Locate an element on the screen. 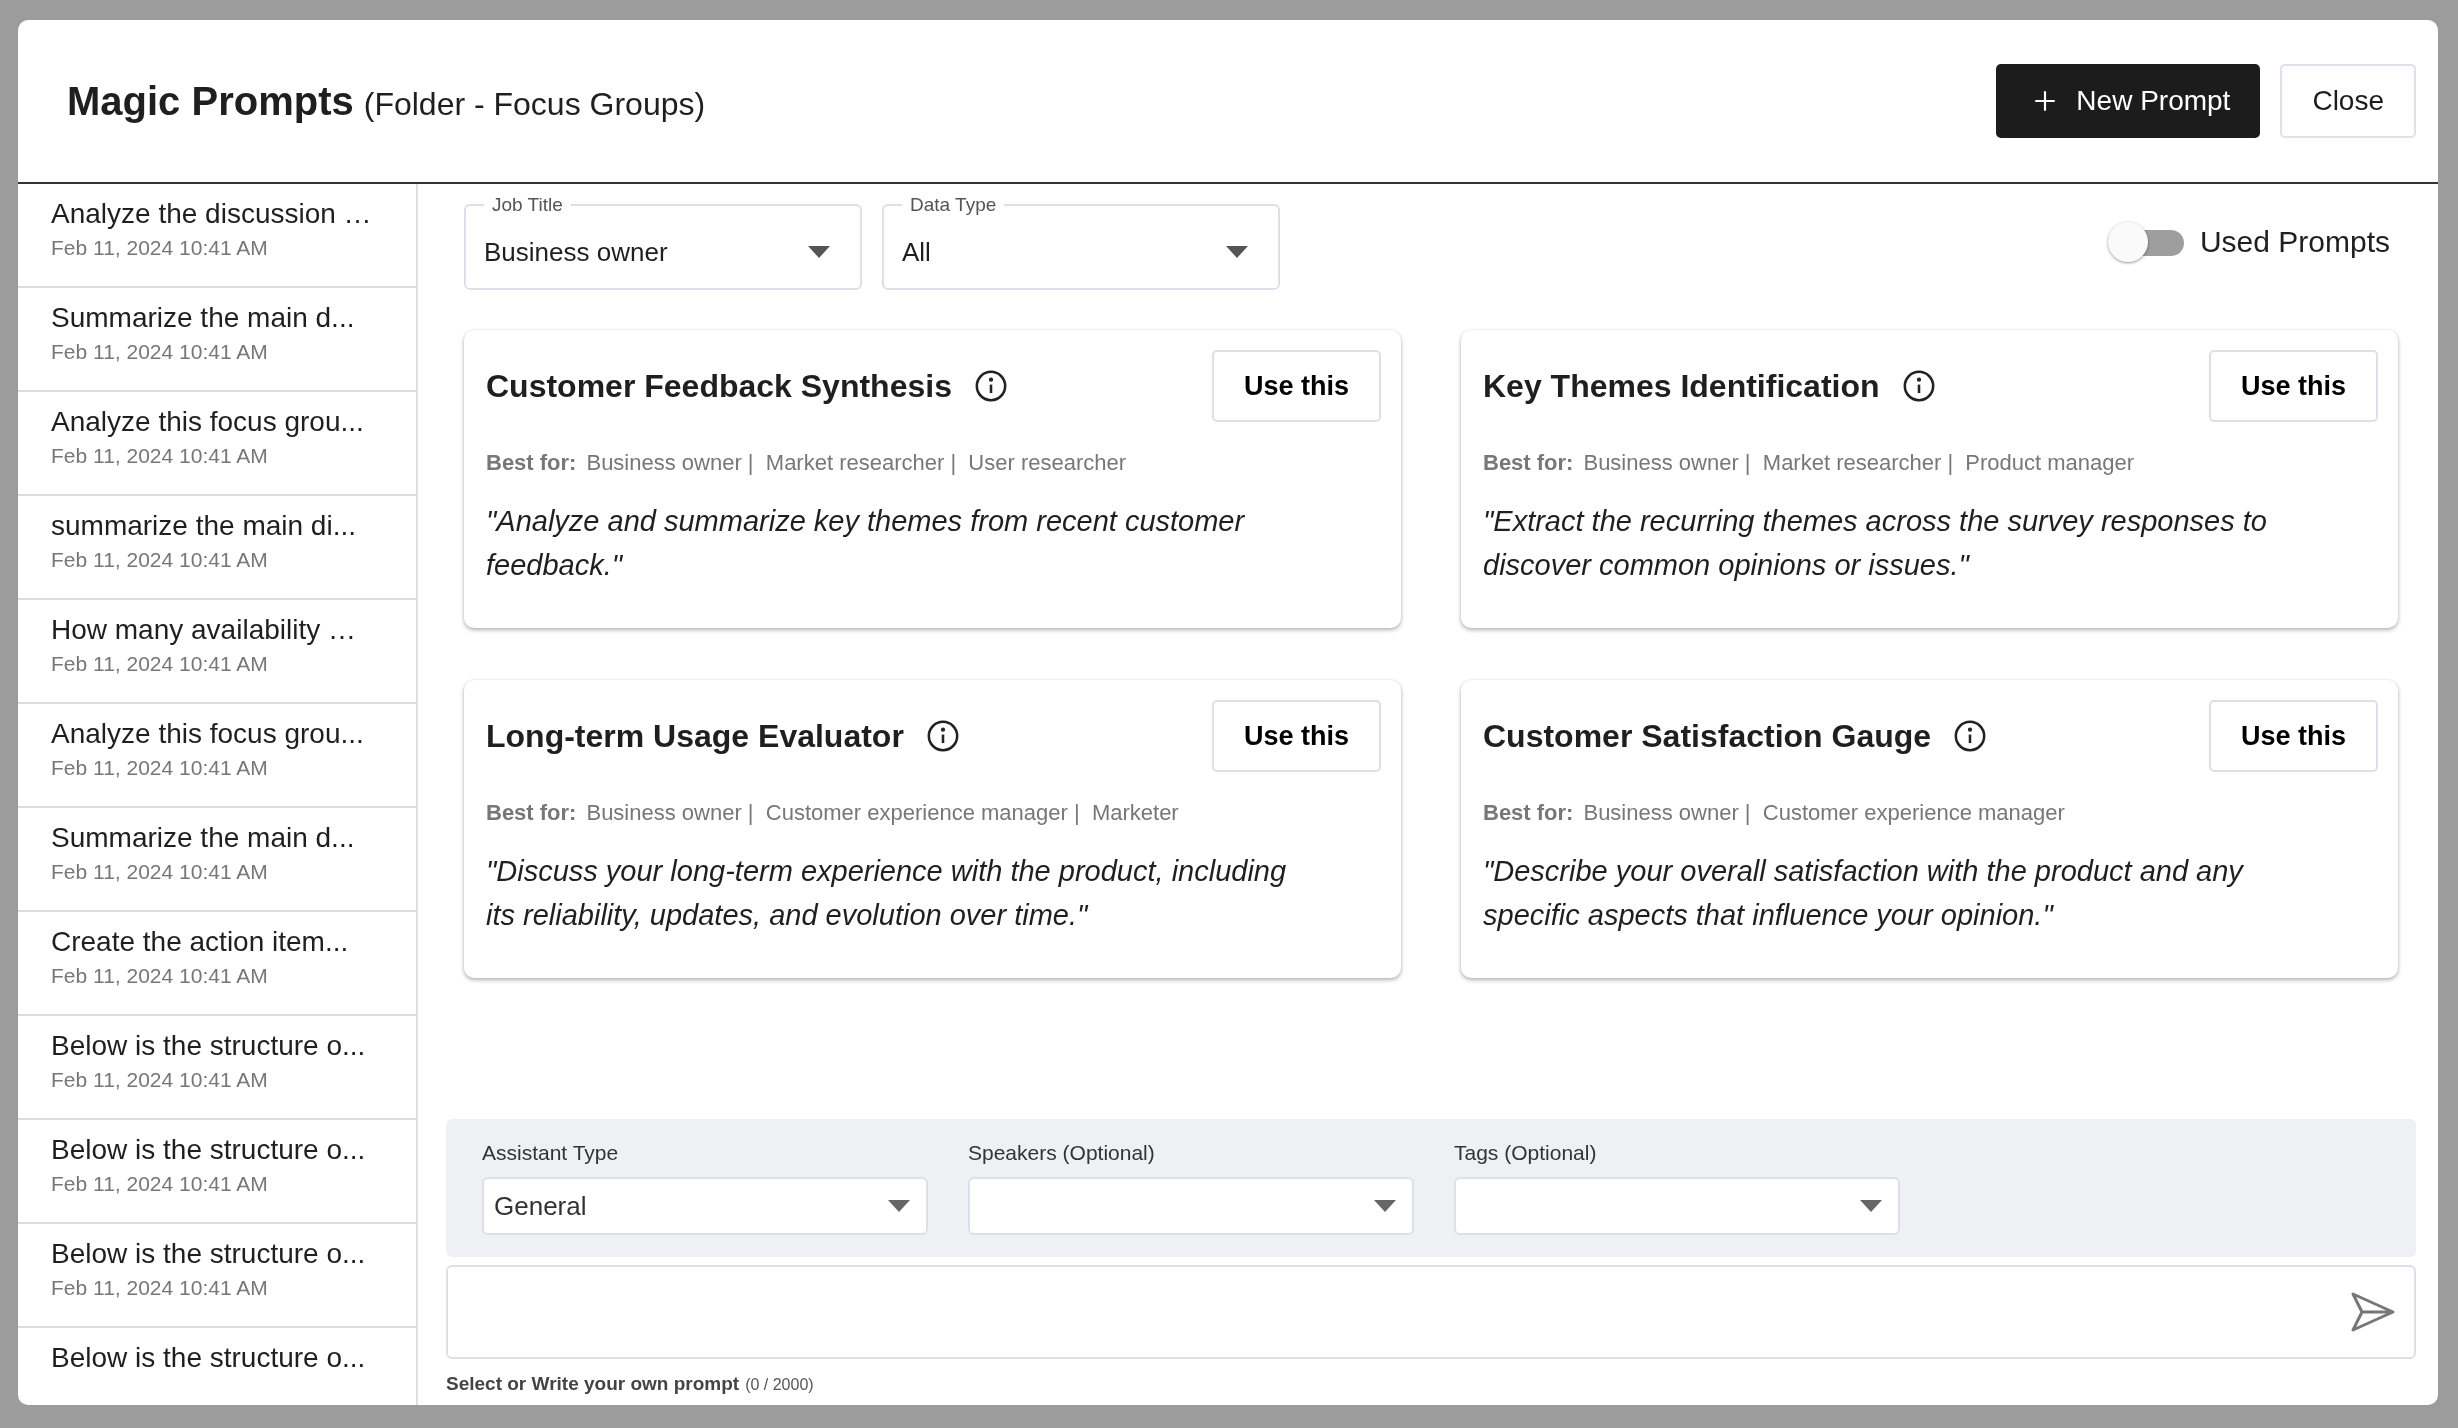 Image resolution: width=2458 pixels, height=1428 pixels. toggle-label: Used Prompts is located at coordinates (2294, 242).